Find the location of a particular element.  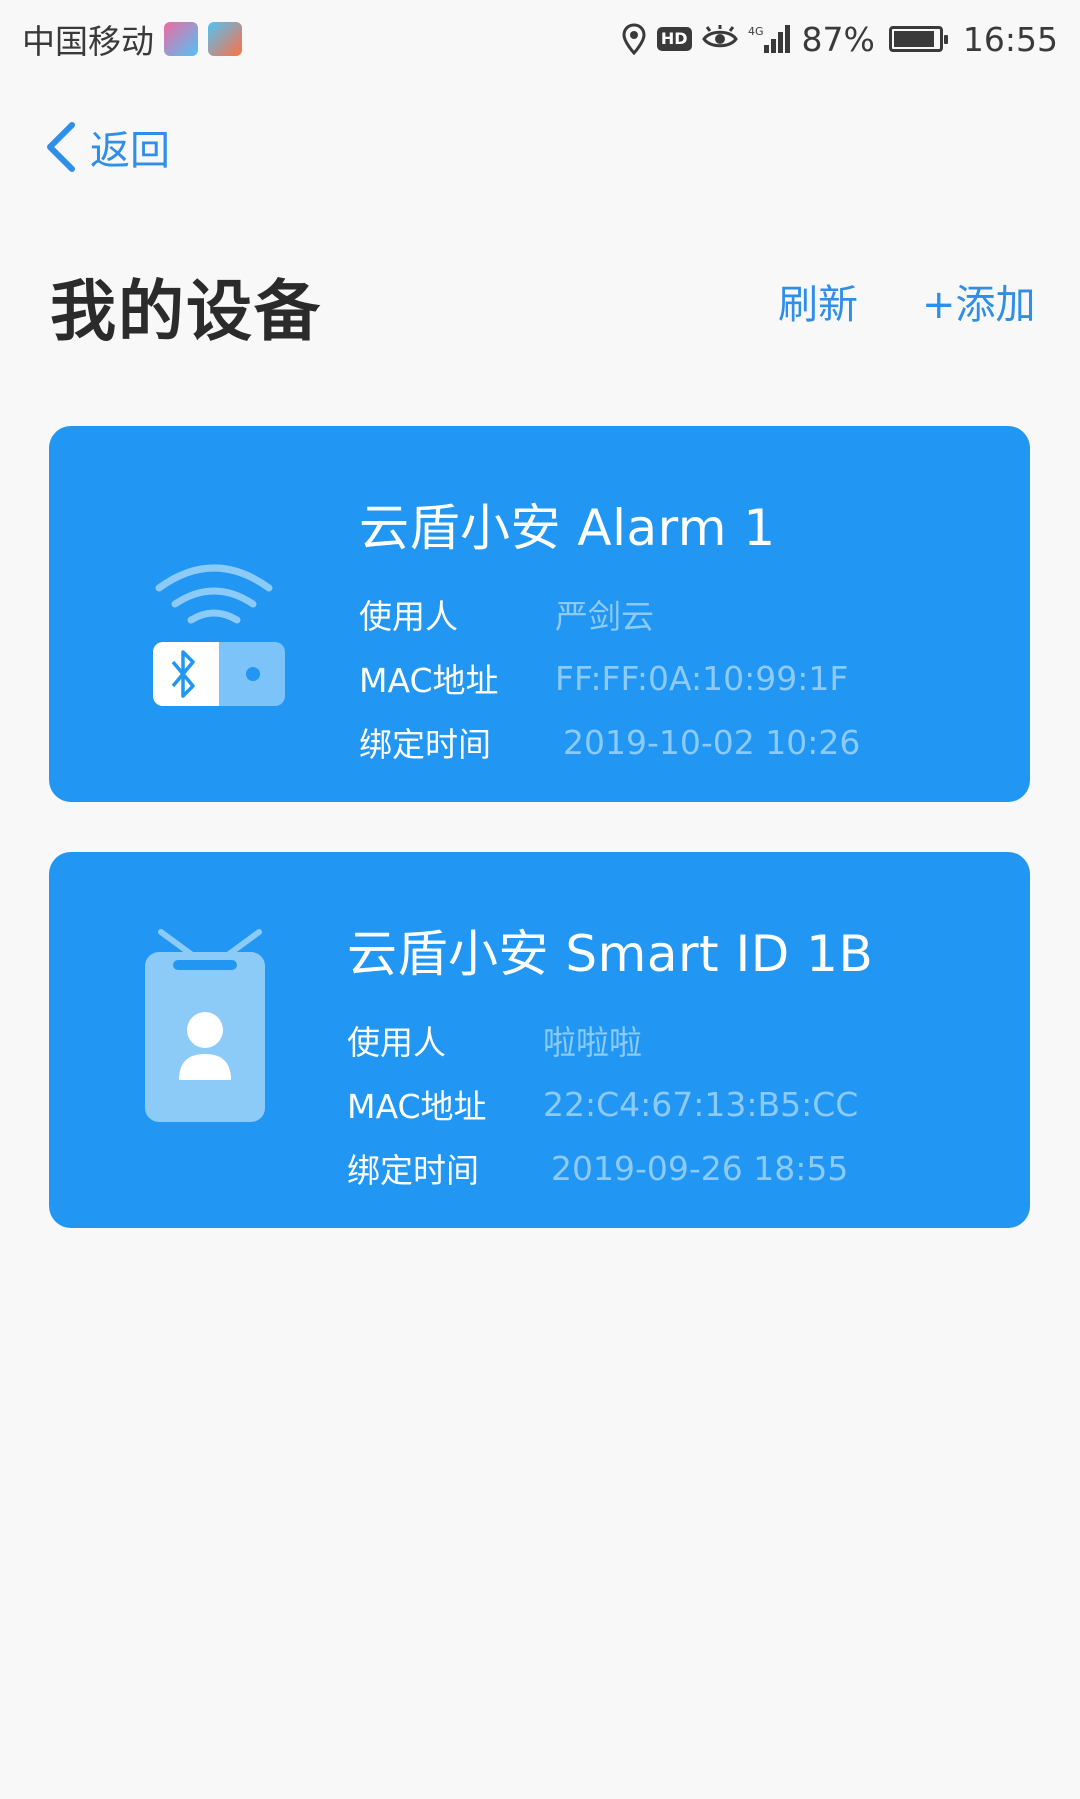

battery-icon is located at coordinates (918, 39).